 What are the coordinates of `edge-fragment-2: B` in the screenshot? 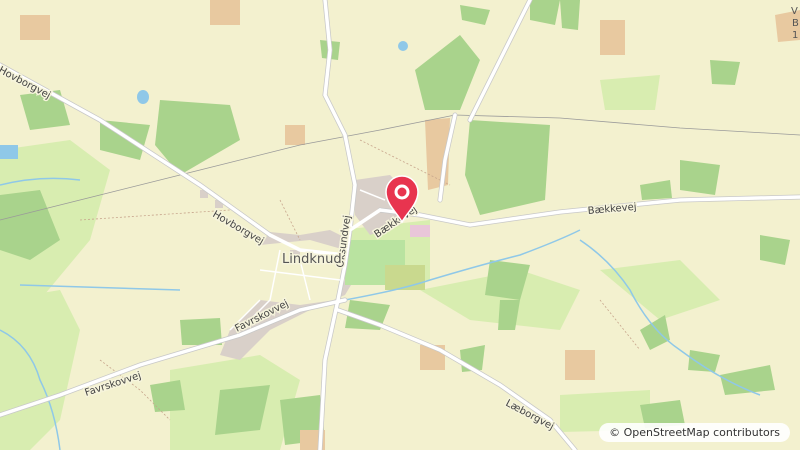 It's located at (795, 23).